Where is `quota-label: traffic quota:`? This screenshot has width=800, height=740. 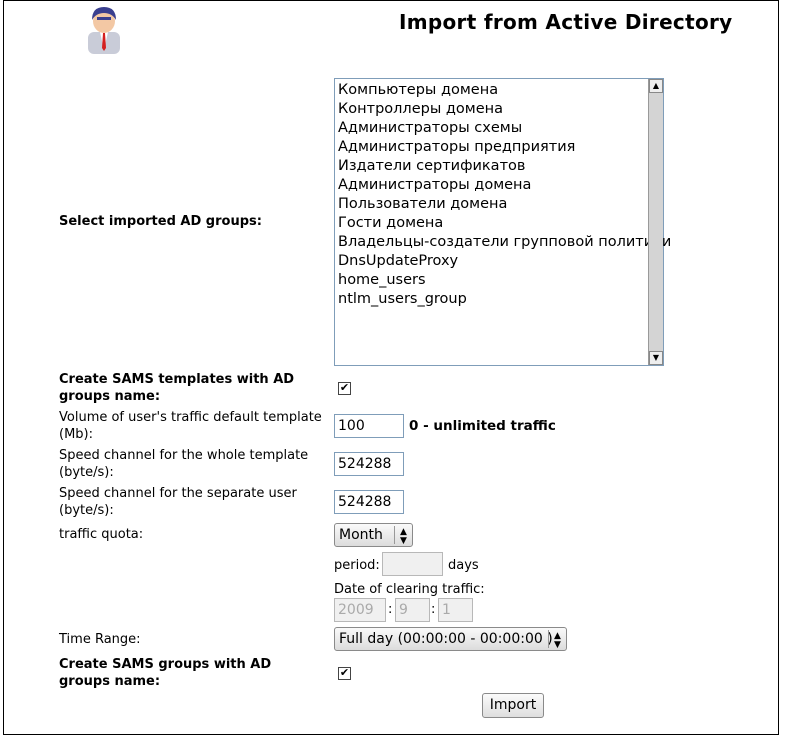 quota-label: traffic quota: is located at coordinates (101, 534).